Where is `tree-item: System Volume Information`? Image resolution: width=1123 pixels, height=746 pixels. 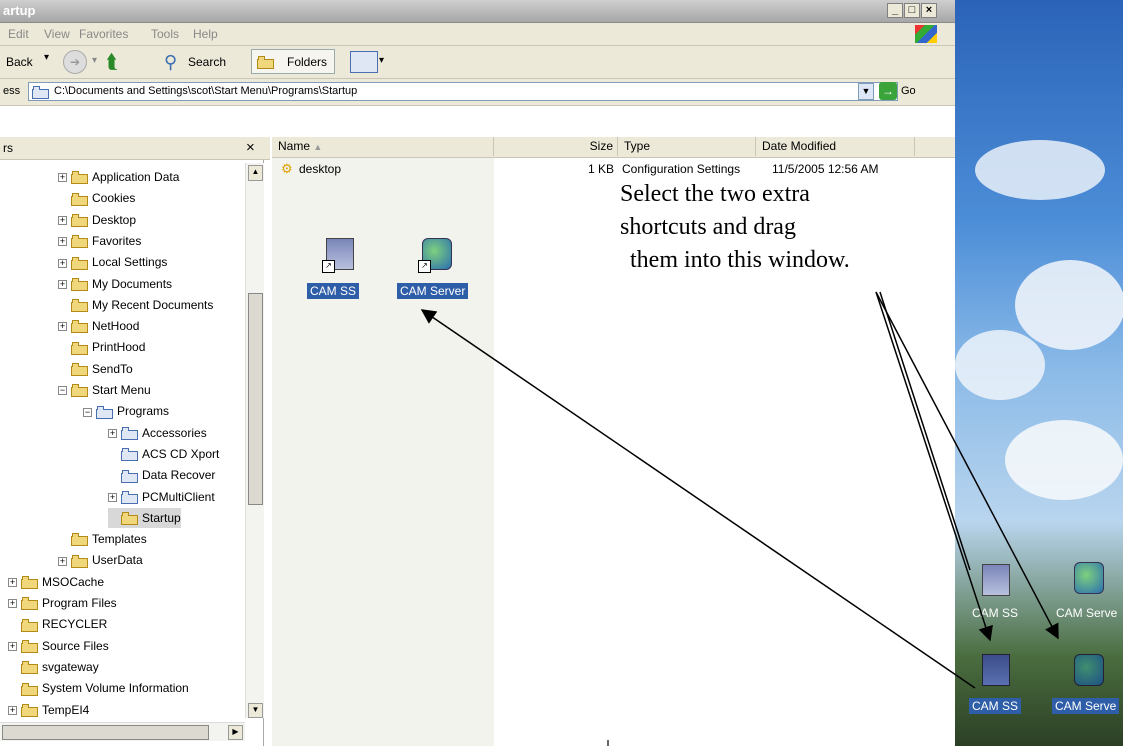
tree-item: System Volume Information is located at coordinates (98, 688).